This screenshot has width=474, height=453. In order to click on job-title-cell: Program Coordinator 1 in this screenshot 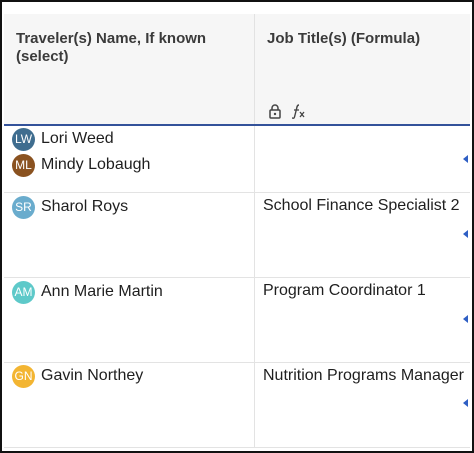, I will do `click(362, 320)`.